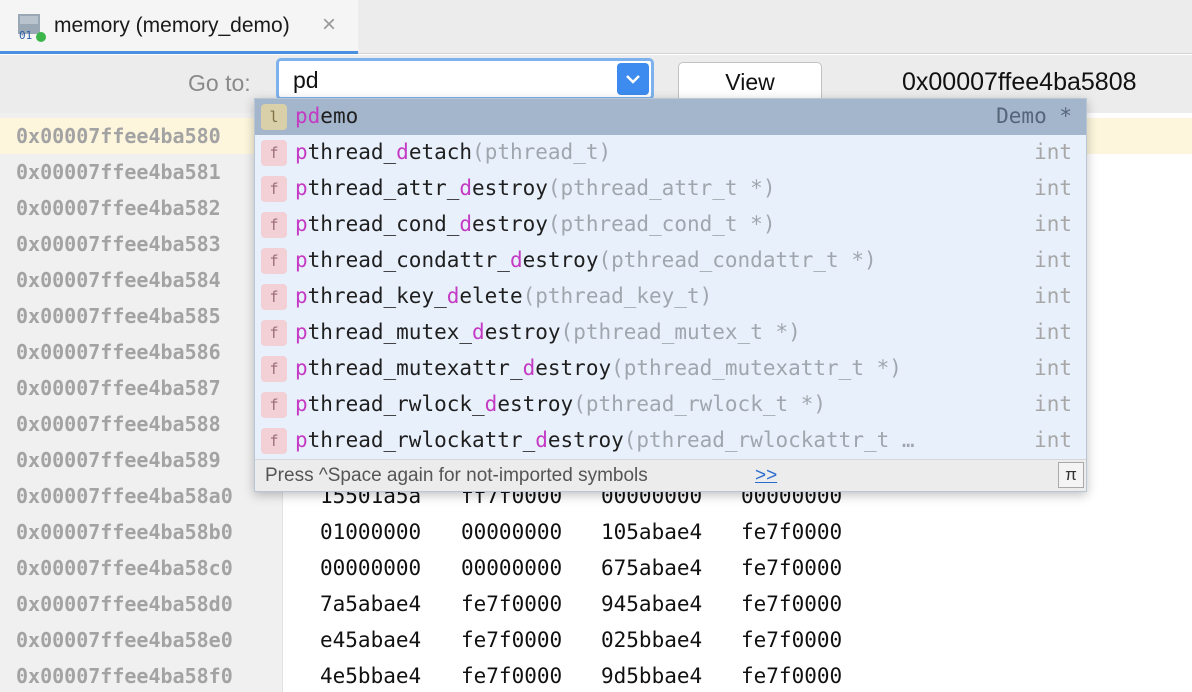  What do you see at coordinates (371, 604) in the screenshot?
I see `memory-word: 7a5abae4` at bounding box center [371, 604].